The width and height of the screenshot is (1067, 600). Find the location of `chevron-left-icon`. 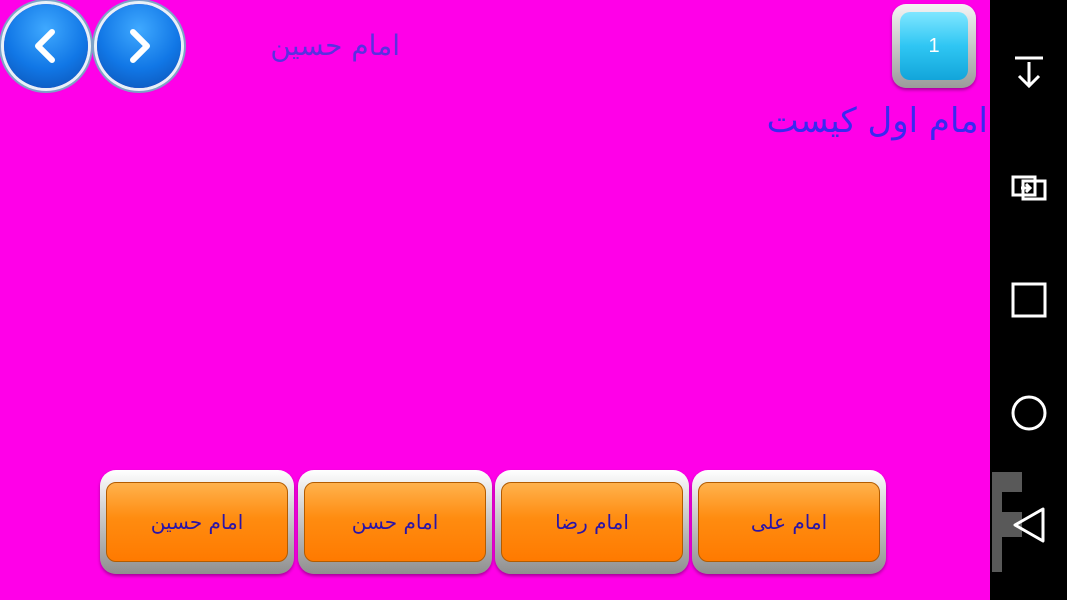

chevron-left-icon is located at coordinates (45, 46).